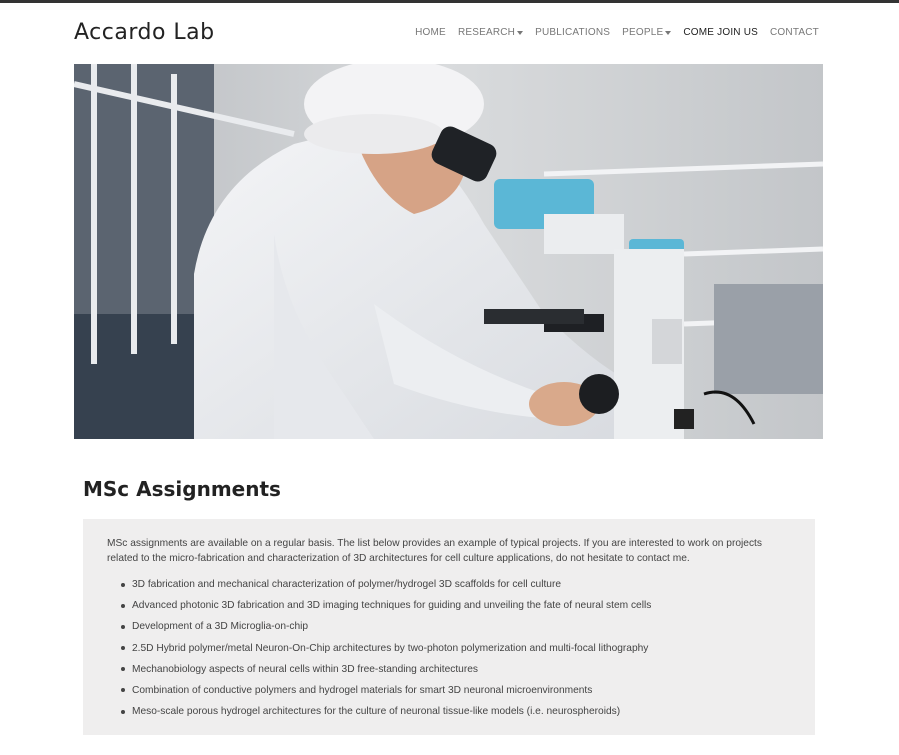  What do you see at coordinates (182, 489) in the screenshot?
I see `page-title: MSc Assignments` at bounding box center [182, 489].